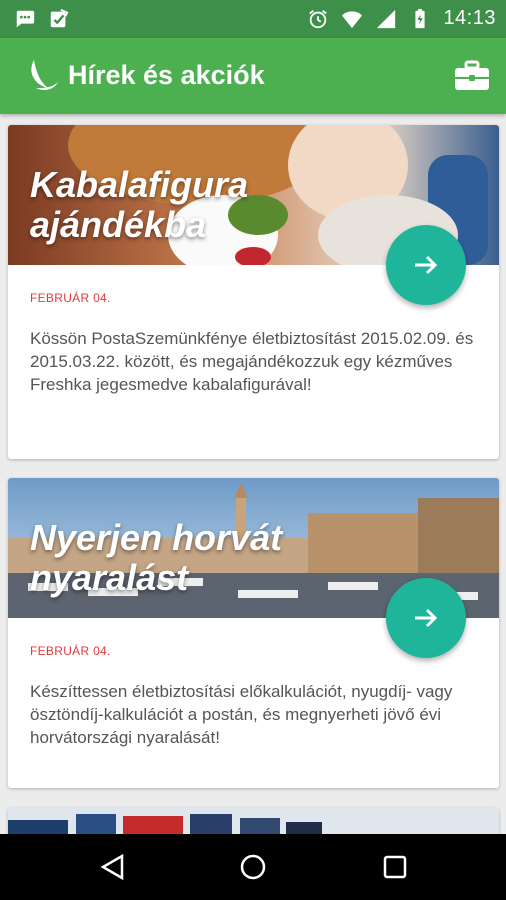  Describe the element at coordinates (42, 19) in the screenshot. I see `notification-icons` at that location.